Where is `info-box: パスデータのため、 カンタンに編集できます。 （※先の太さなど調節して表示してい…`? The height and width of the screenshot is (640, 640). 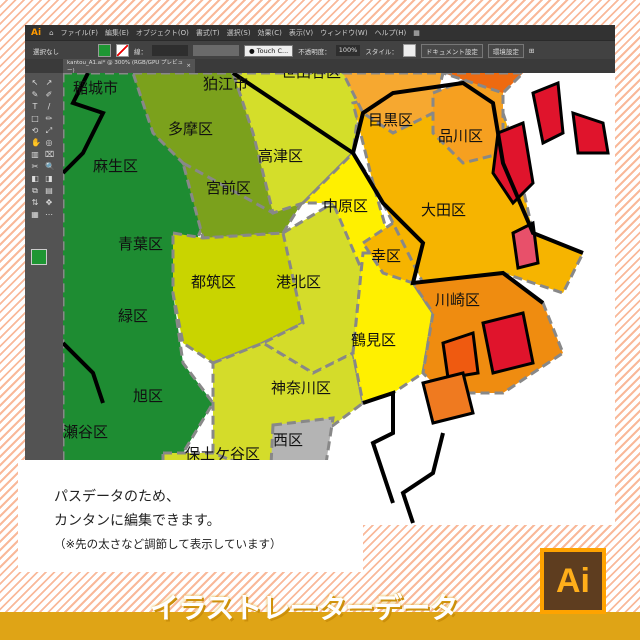
info-box: パスデータのため、 カンタンに編集できます。 （※先の太さなど調節して表示してい… is located at coordinates (190, 516).